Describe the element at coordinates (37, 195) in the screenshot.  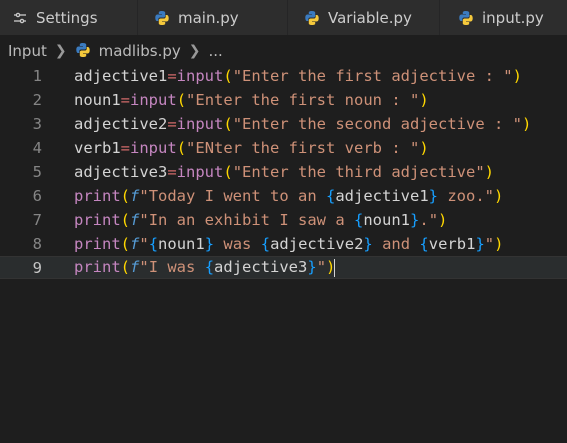
I see `line-number: 6` at that location.